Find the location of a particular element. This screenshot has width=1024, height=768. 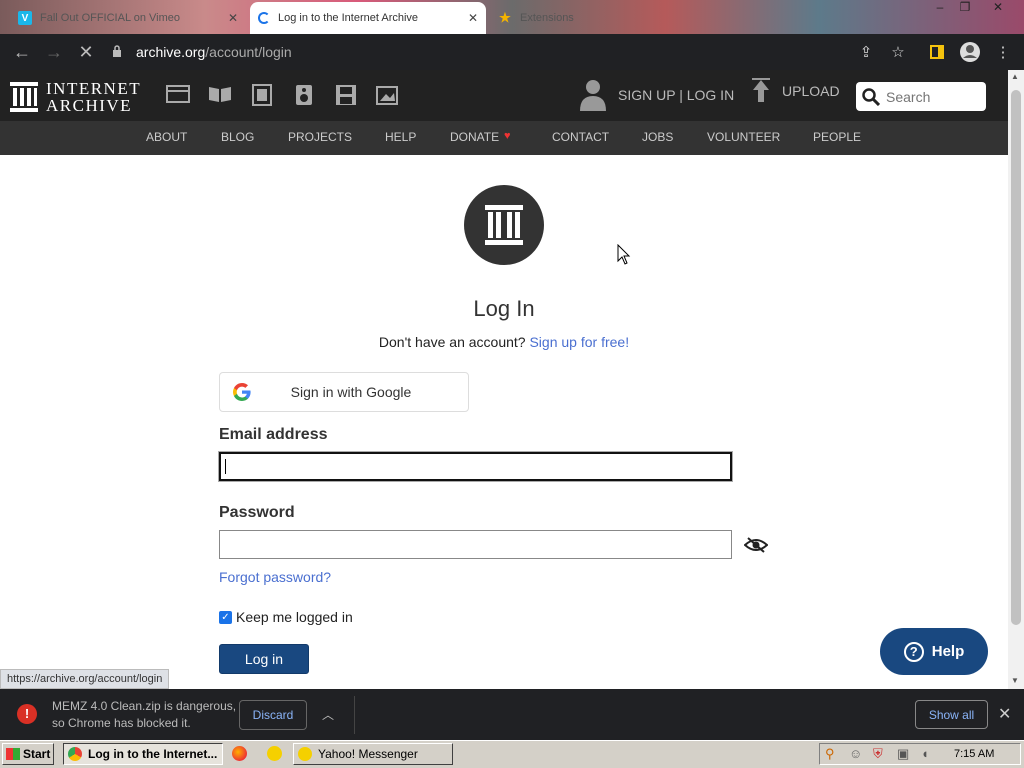

tab-vimeo: V Fall Out OFFICIAL on Vimeo ✕ is located at coordinates (128, 18).